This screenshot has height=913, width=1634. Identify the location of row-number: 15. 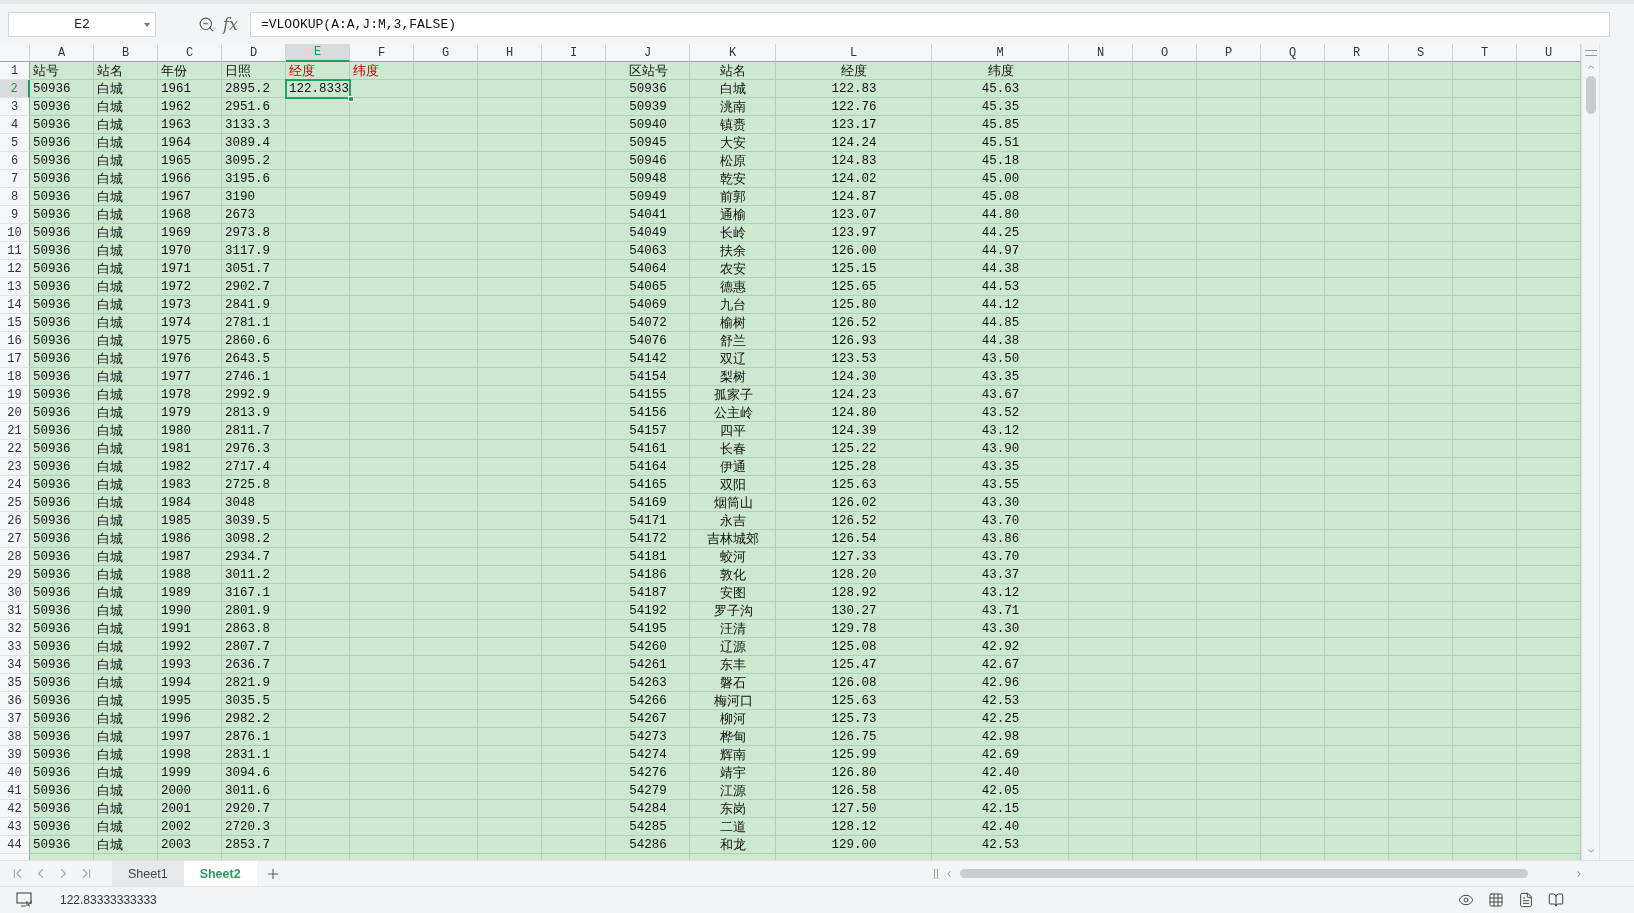
(15, 323).